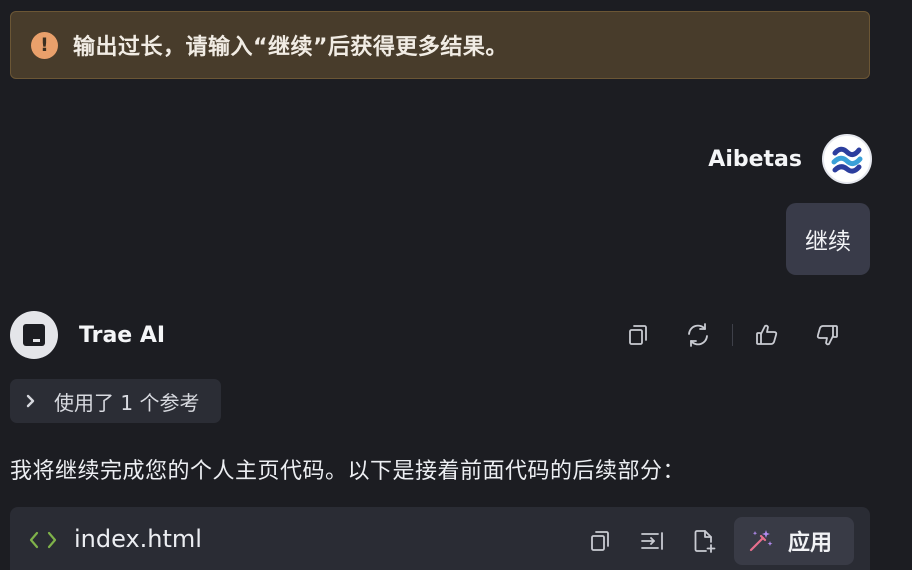  Describe the element at coordinates (828, 239) in the screenshot. I see `user-message-bubble: 继续` at that location.